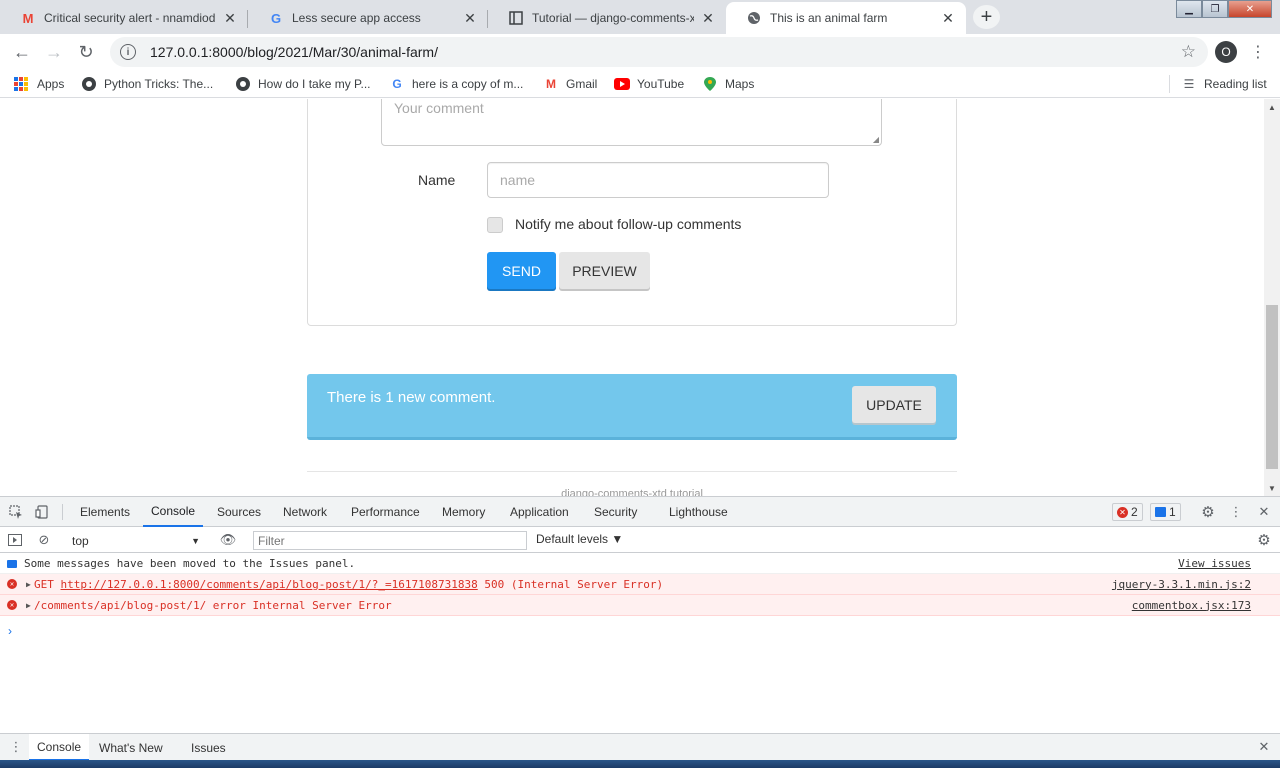  What do you see at coordinates (579, 539) in the screenshot?
I see `default-levels-dropdown: Default levels ▼` at bounding box center [579, 539].